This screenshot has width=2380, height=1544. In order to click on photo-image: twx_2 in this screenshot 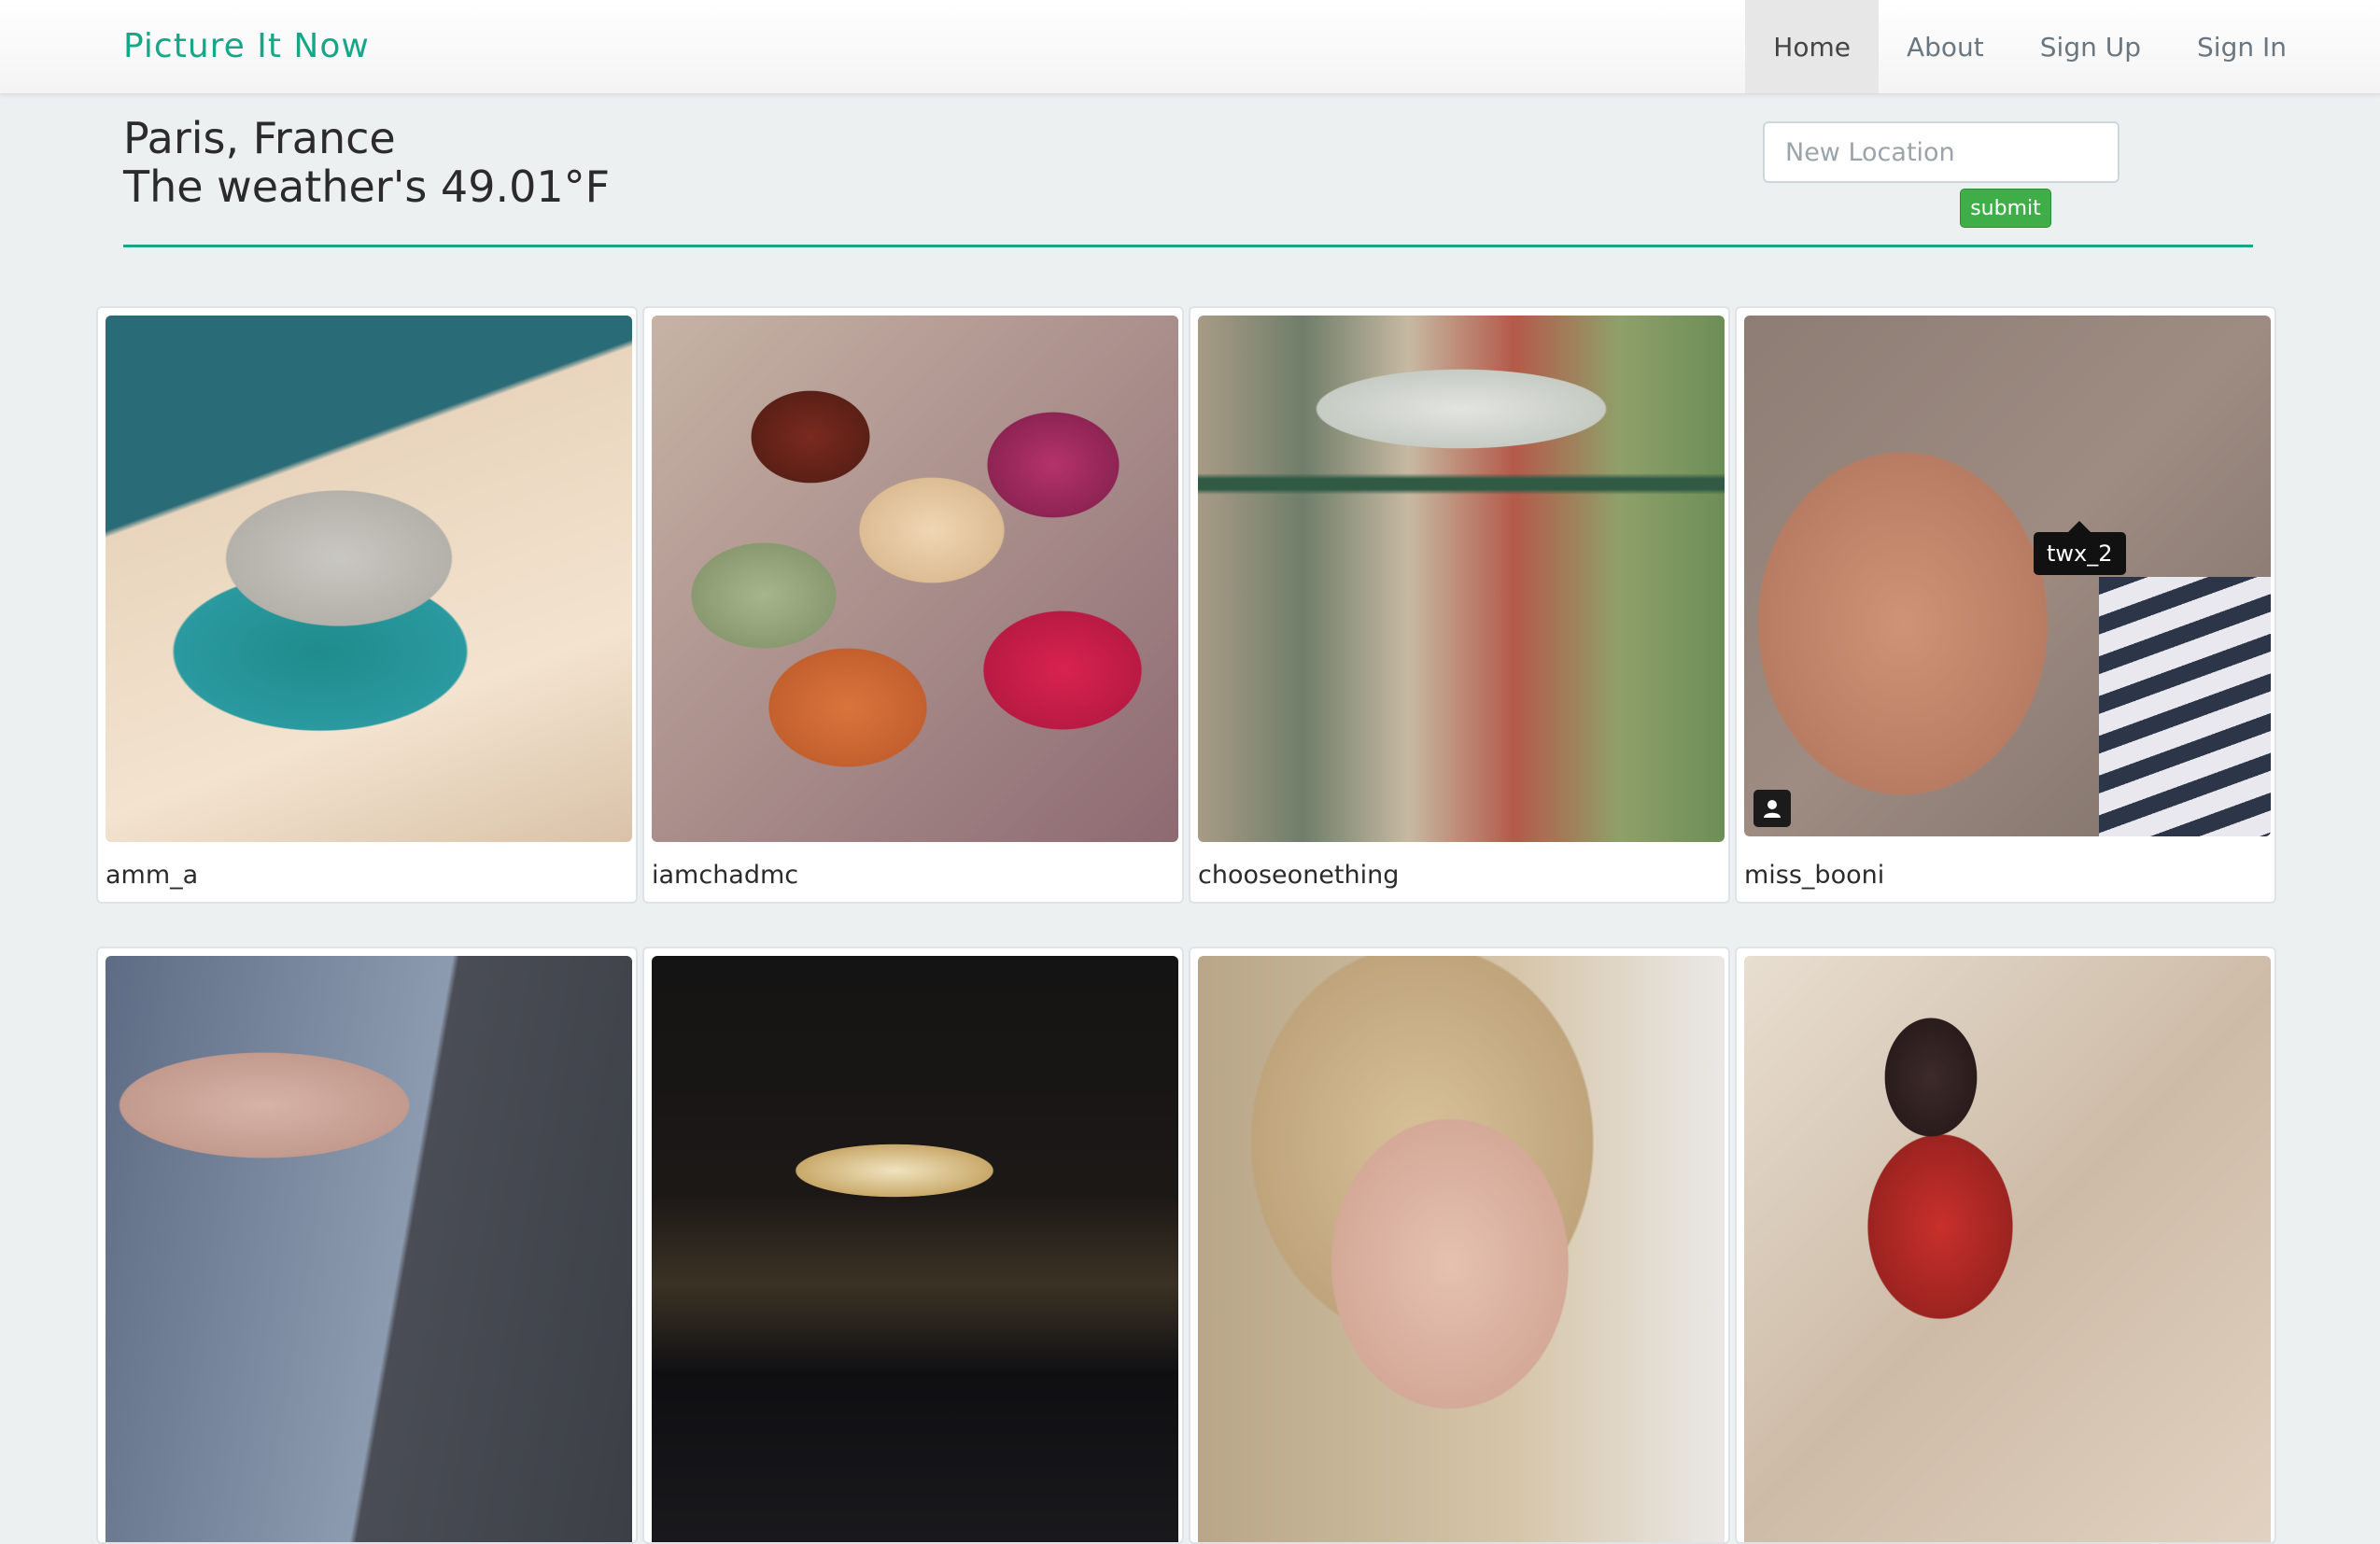, I will do `click(2007, 576)`.